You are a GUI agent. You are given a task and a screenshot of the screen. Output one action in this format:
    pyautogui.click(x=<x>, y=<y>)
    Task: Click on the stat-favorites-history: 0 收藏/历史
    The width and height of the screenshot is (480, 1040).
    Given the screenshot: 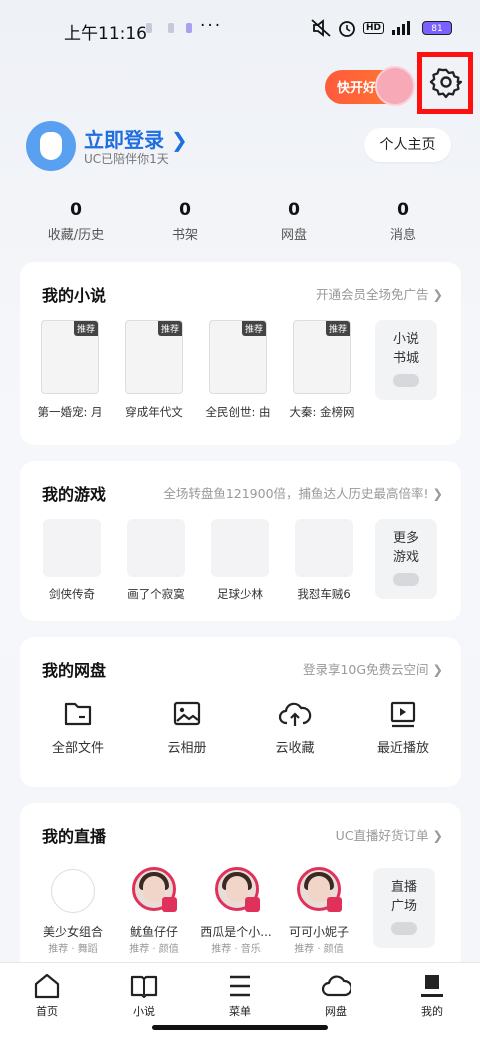 What is the action you would take?
    pyautogui.click(x=76, y=221)
    